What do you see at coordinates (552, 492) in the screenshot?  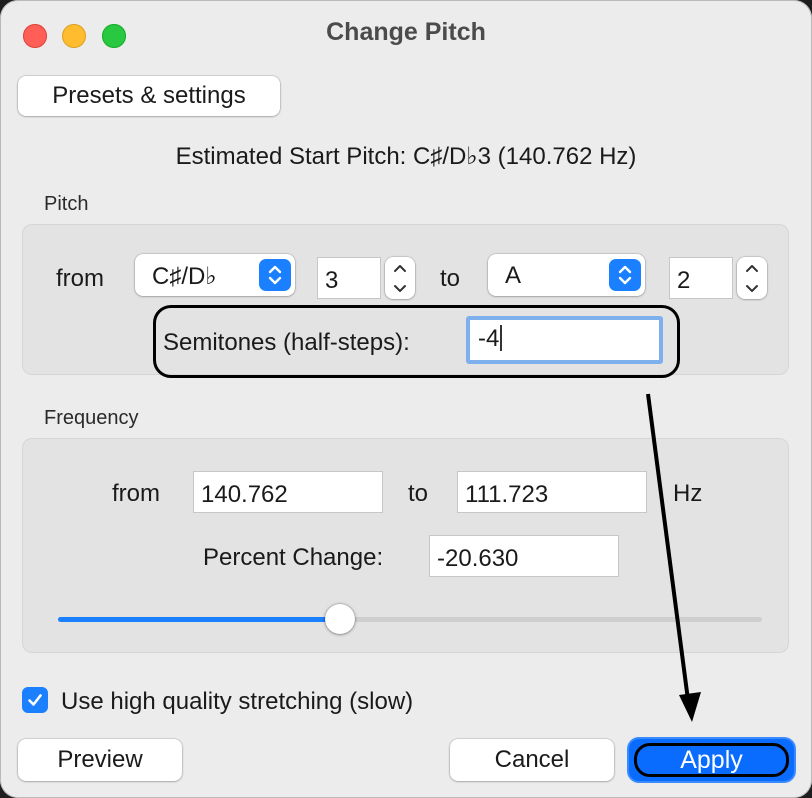 I see `frequency-to-field: 111.723` at bounding box center [552, 492].